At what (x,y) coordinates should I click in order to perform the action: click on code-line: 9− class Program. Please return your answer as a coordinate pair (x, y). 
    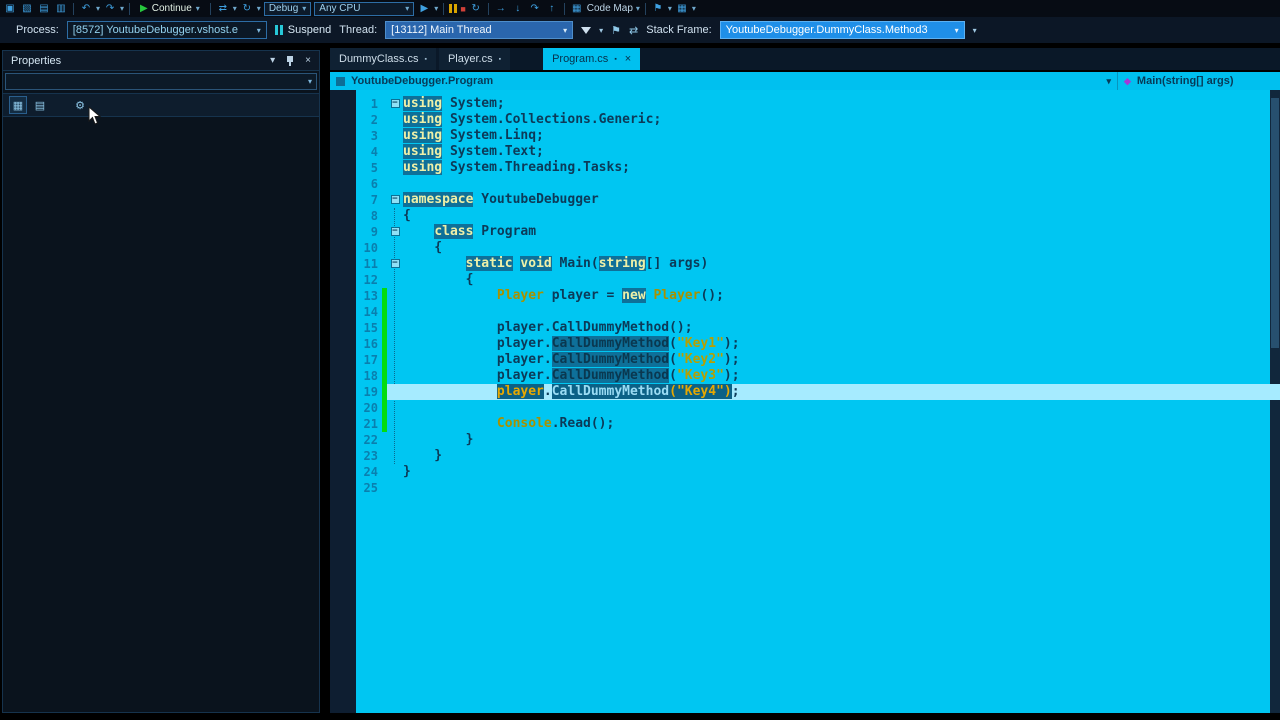
    Looking at the image, I should click on (818, 232).